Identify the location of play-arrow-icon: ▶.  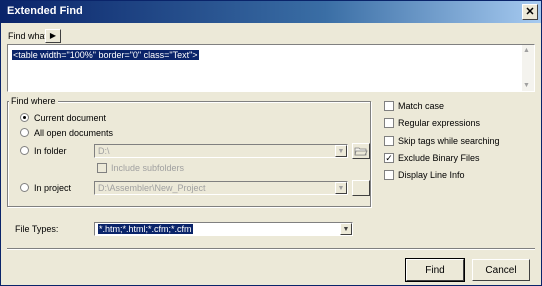
(53, 35).